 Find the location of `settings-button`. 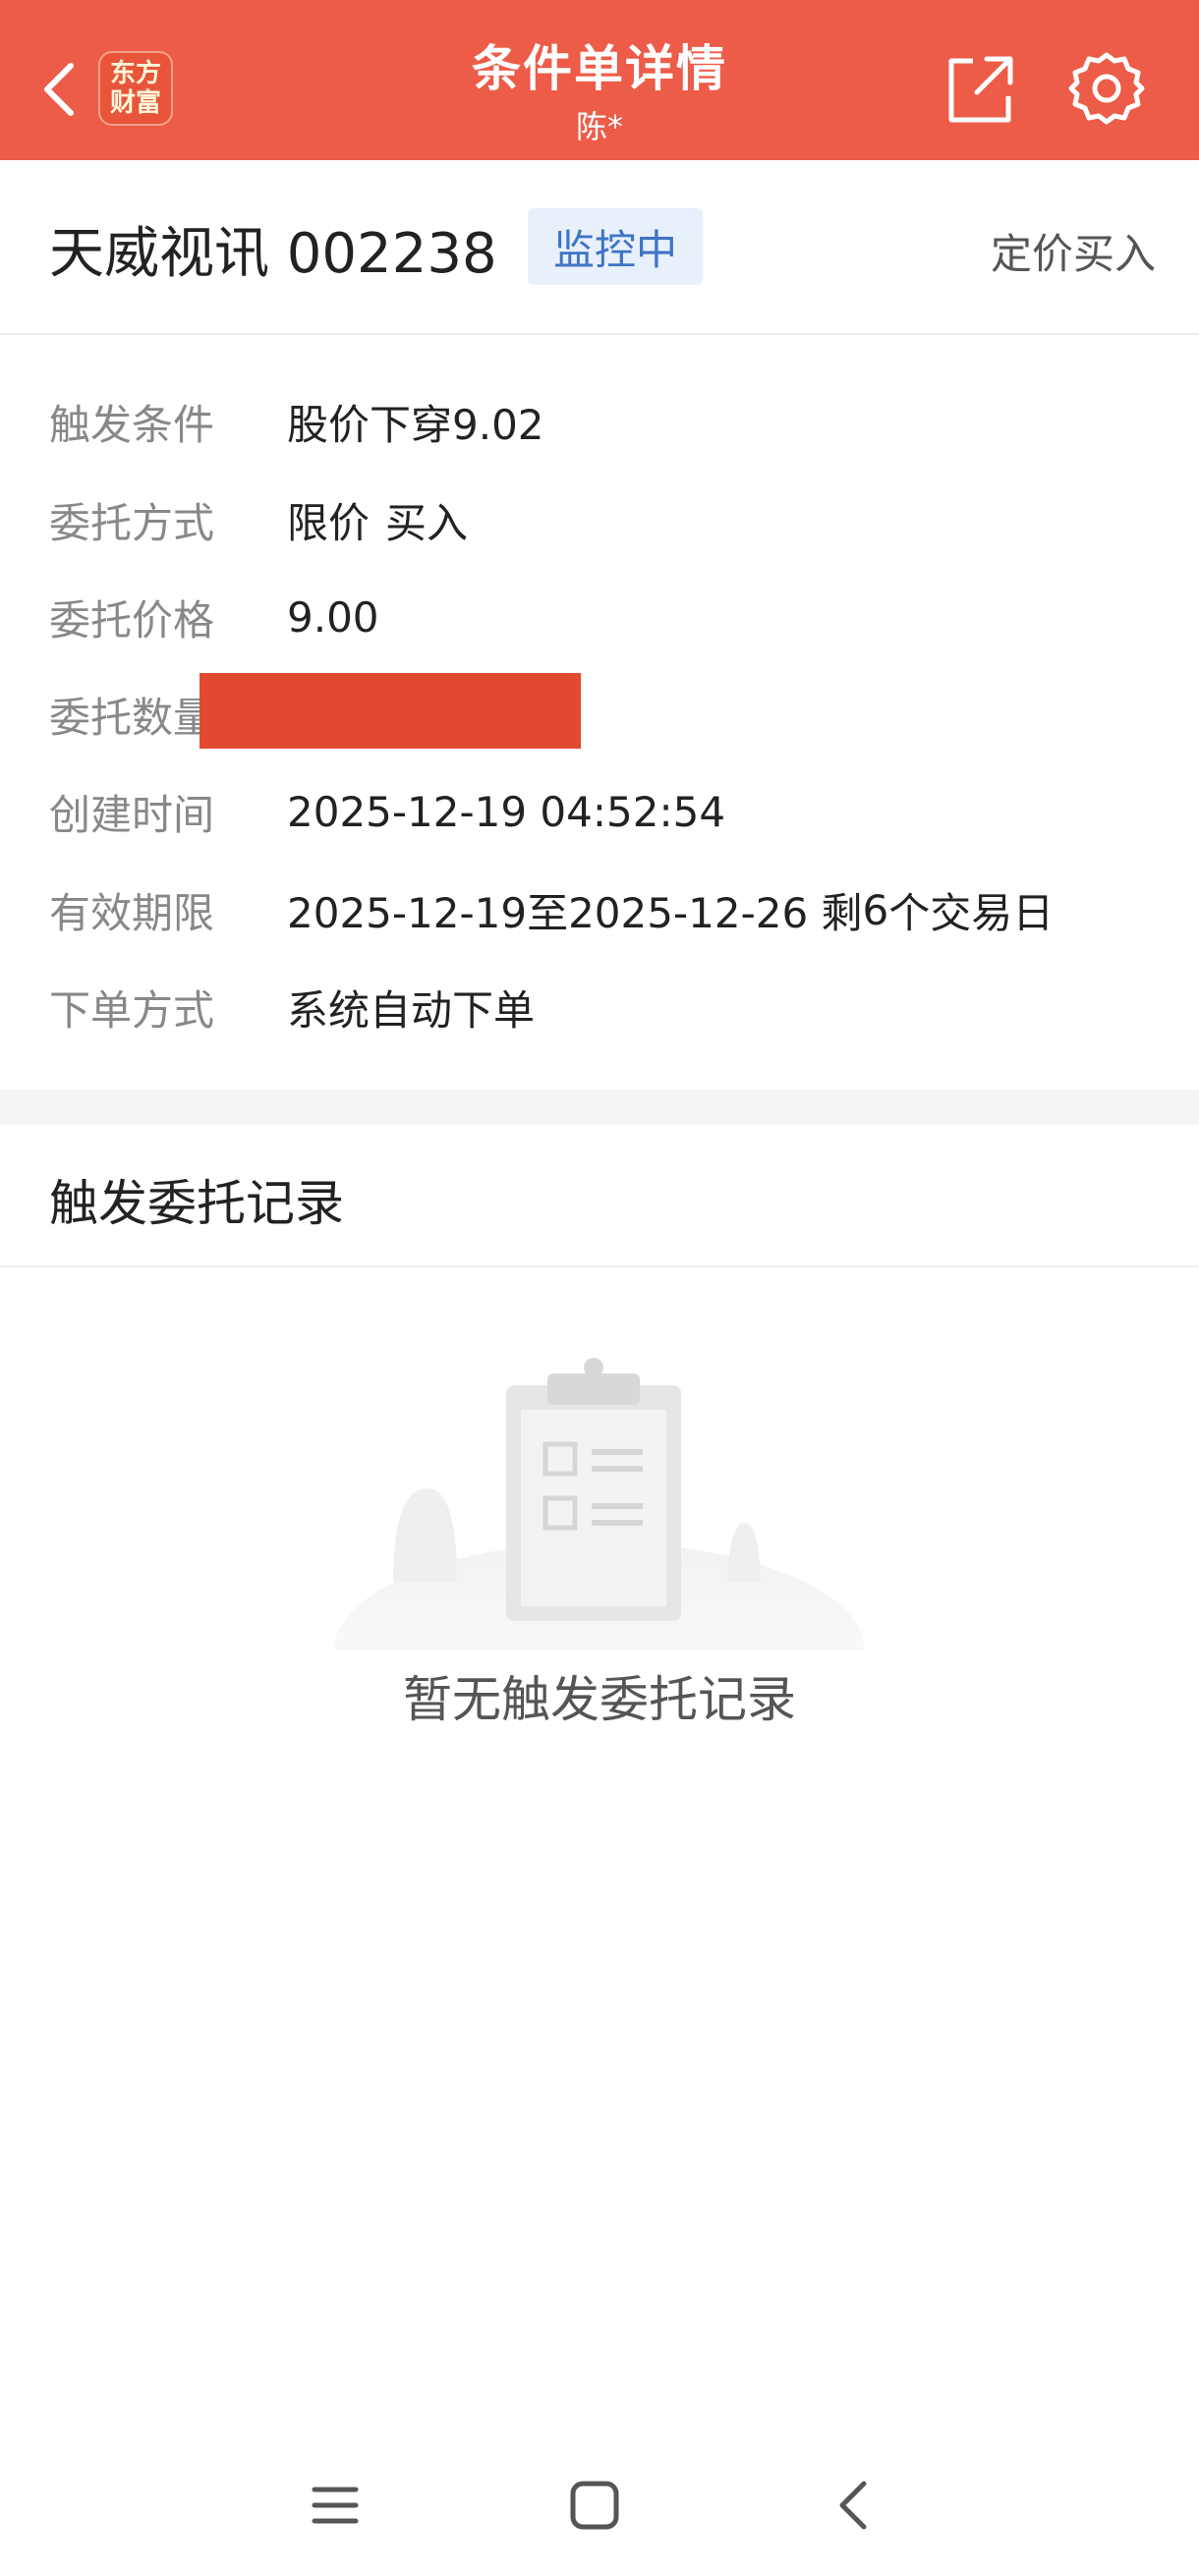

settings-button is located at coordinates (1106, 88).